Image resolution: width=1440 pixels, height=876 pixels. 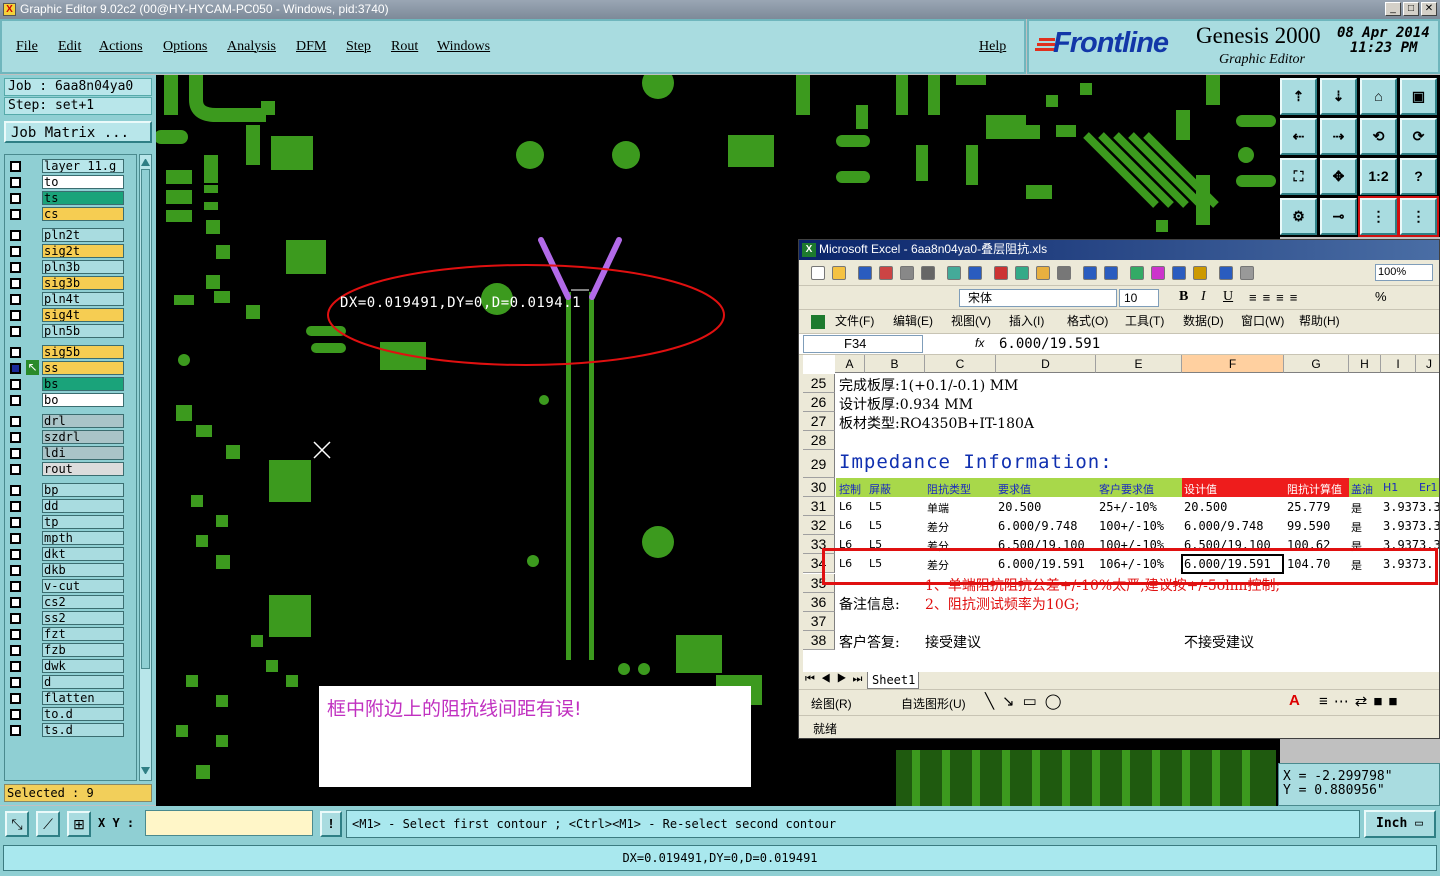 What do you see at coordinates (185, 47) in the screenshot?
I see `menu-options: Options` at bounding box center [185, 47].